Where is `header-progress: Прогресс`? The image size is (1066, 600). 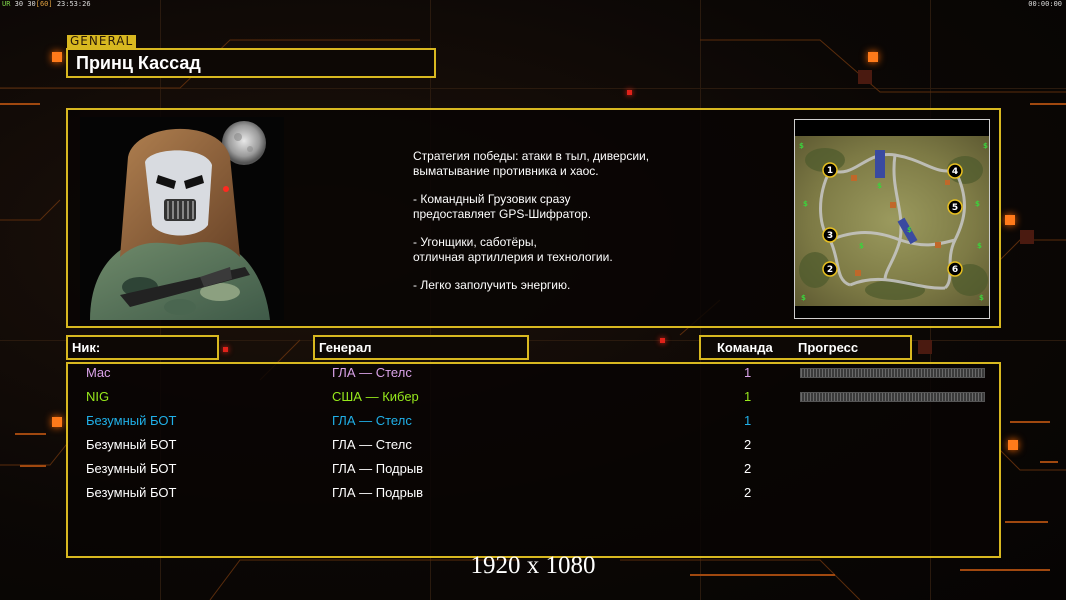
header-progress: Прогресс is located at coordinates (828, 347).